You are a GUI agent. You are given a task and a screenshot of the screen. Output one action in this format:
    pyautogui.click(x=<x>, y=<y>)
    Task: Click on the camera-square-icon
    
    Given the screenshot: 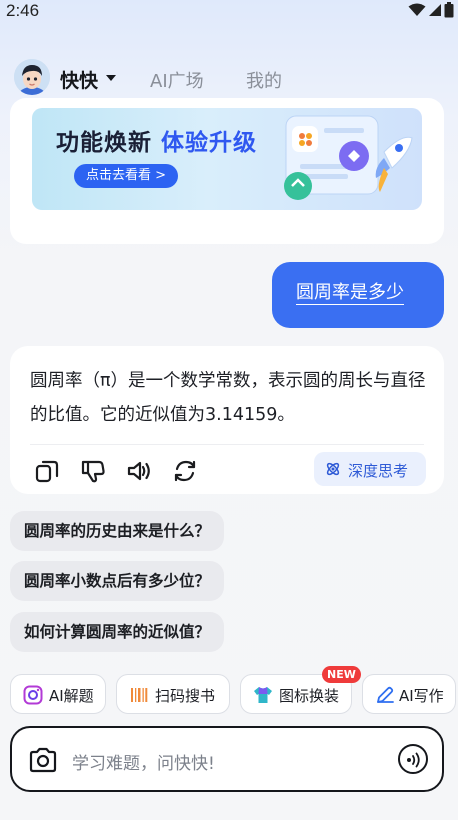 What is the action you would take?
    pyautogui.click(x=33, y=695)
    